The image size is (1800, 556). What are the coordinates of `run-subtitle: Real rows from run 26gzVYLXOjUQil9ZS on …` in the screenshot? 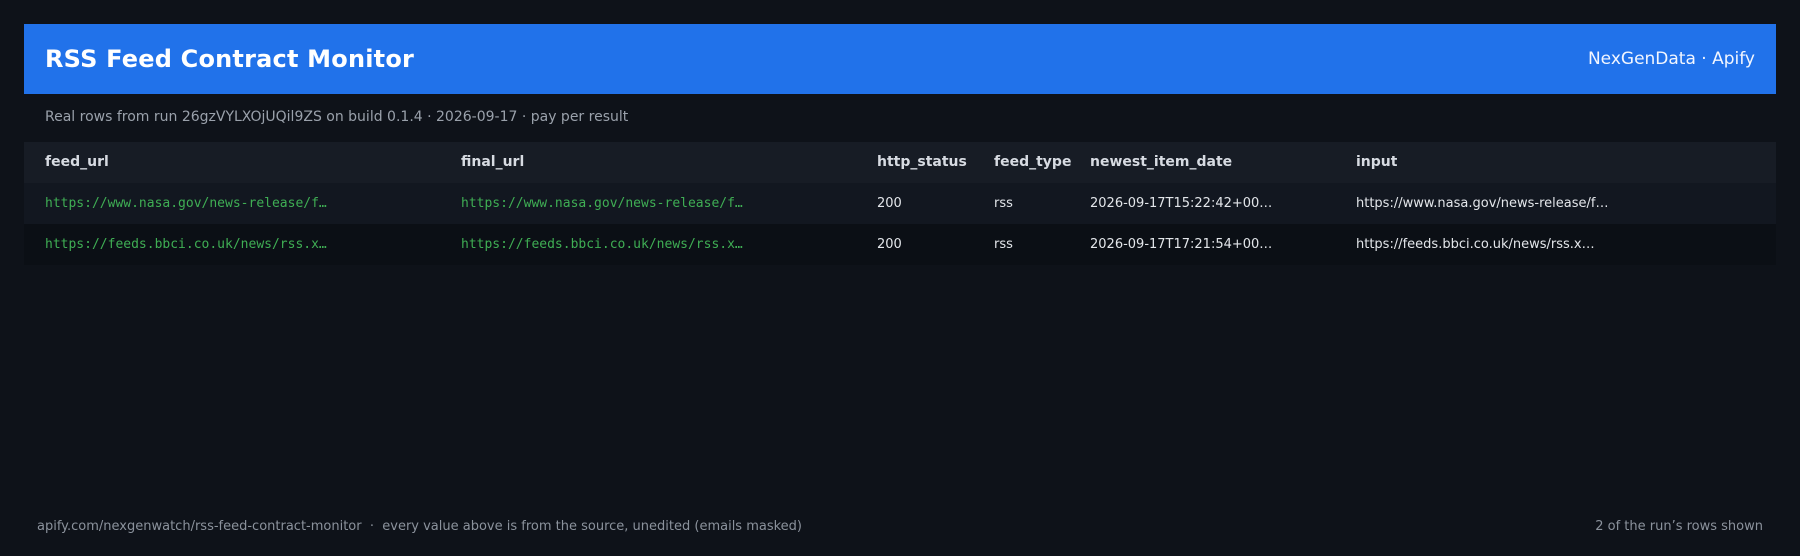 It's located at (337, 117).